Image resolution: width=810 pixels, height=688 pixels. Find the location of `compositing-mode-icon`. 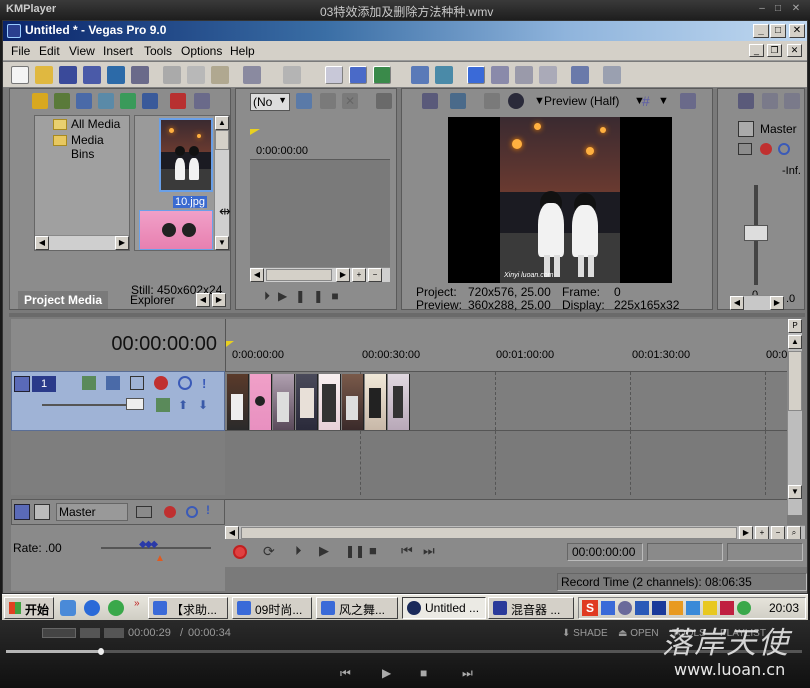

compositing-mode-icon is located at coordinates (89, 383).